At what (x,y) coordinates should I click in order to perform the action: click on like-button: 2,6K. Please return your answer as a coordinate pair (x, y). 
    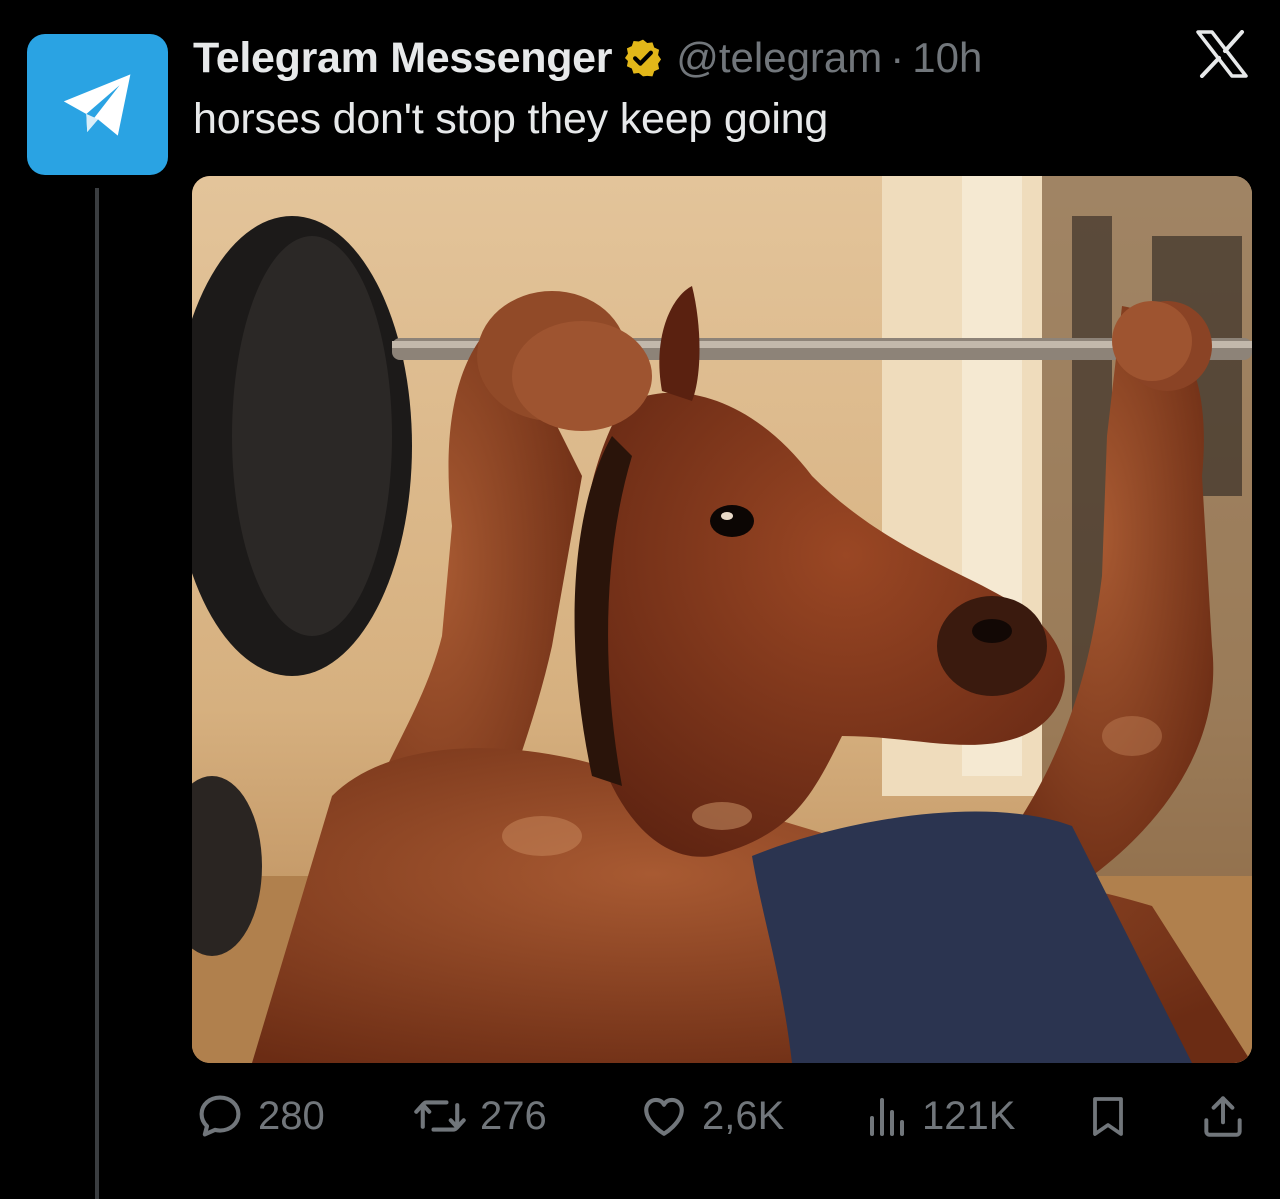
    Looking at the image, I should click on (711, 1116).